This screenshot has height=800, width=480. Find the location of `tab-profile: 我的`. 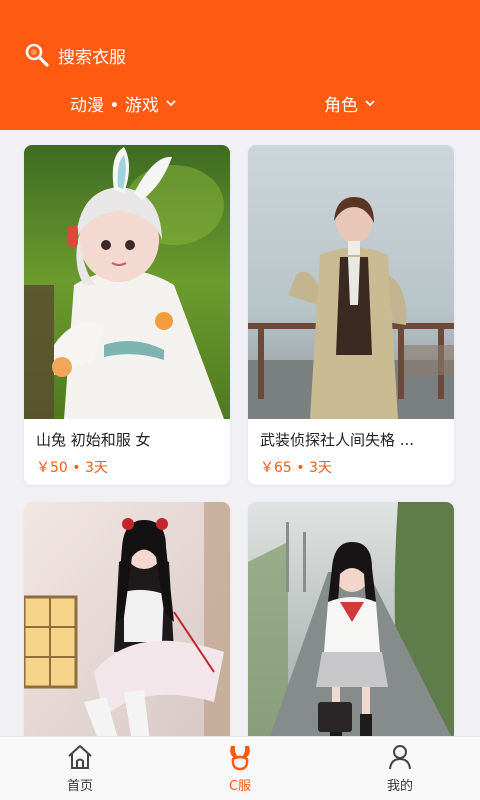

tab-profile: 我的 is located at coordinates (400, 768).